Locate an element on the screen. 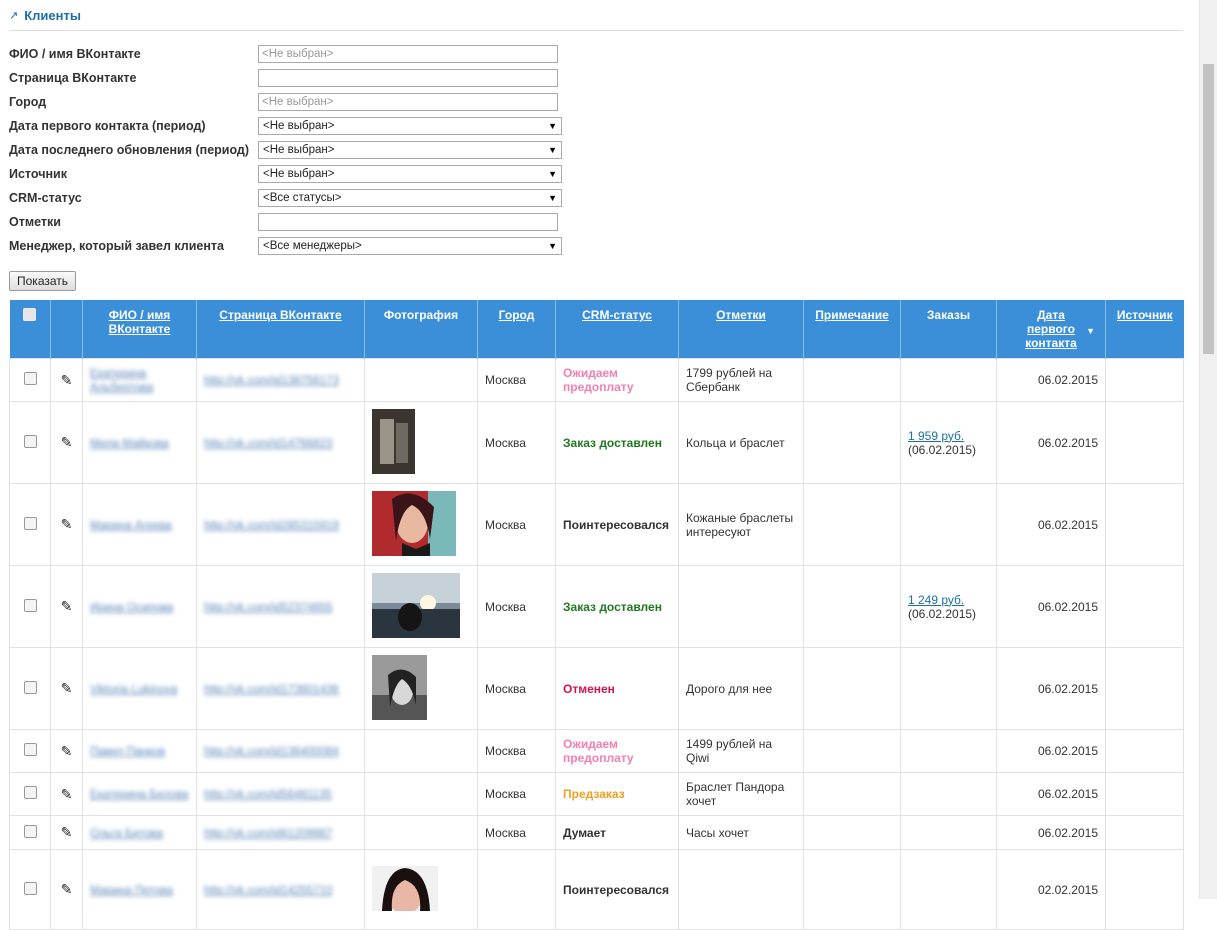 This screenshot has height=930, width=1217. column-source-label: Источник is located at coordinates (1145, 315).